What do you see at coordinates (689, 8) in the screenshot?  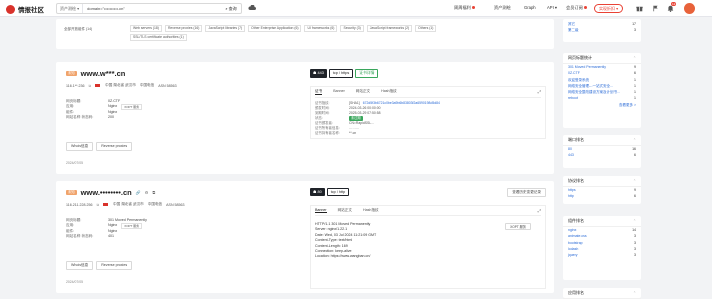 I see `avatar` at bounding box center [689, 8].